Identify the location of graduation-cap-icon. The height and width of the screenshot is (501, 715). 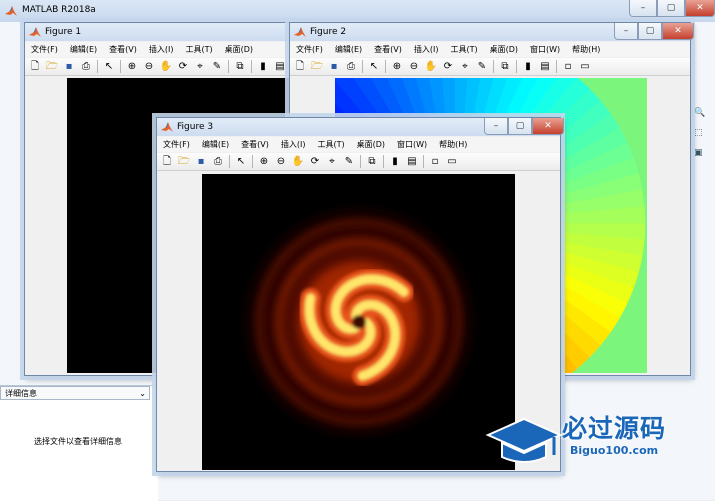
(523, 440).